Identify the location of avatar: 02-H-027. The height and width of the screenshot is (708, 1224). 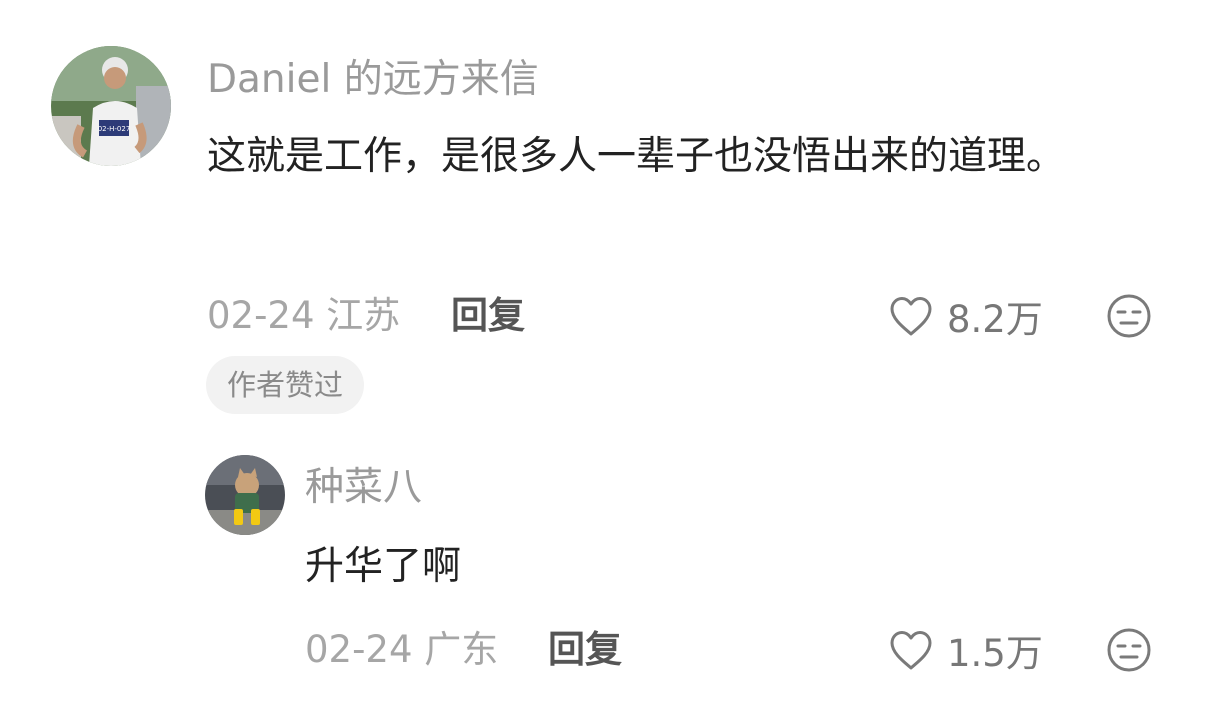
(111, 106).